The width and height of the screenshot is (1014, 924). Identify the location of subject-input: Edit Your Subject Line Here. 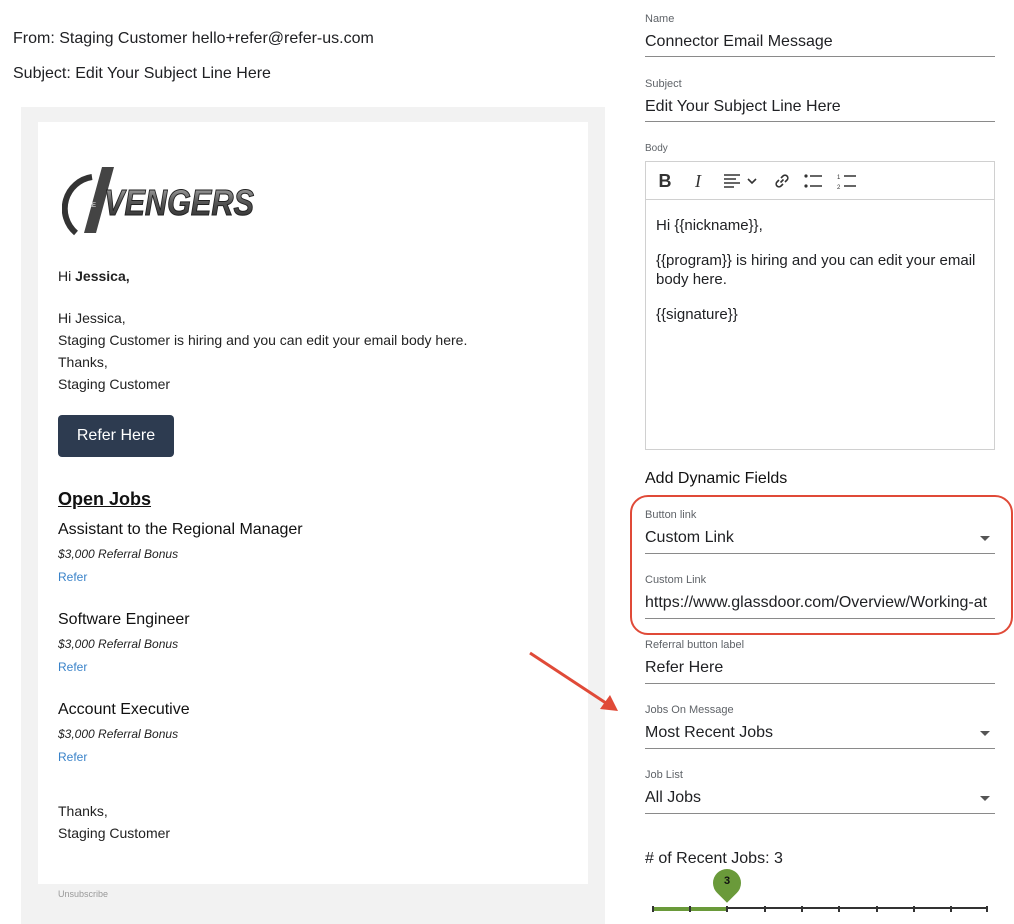
(820, 107).